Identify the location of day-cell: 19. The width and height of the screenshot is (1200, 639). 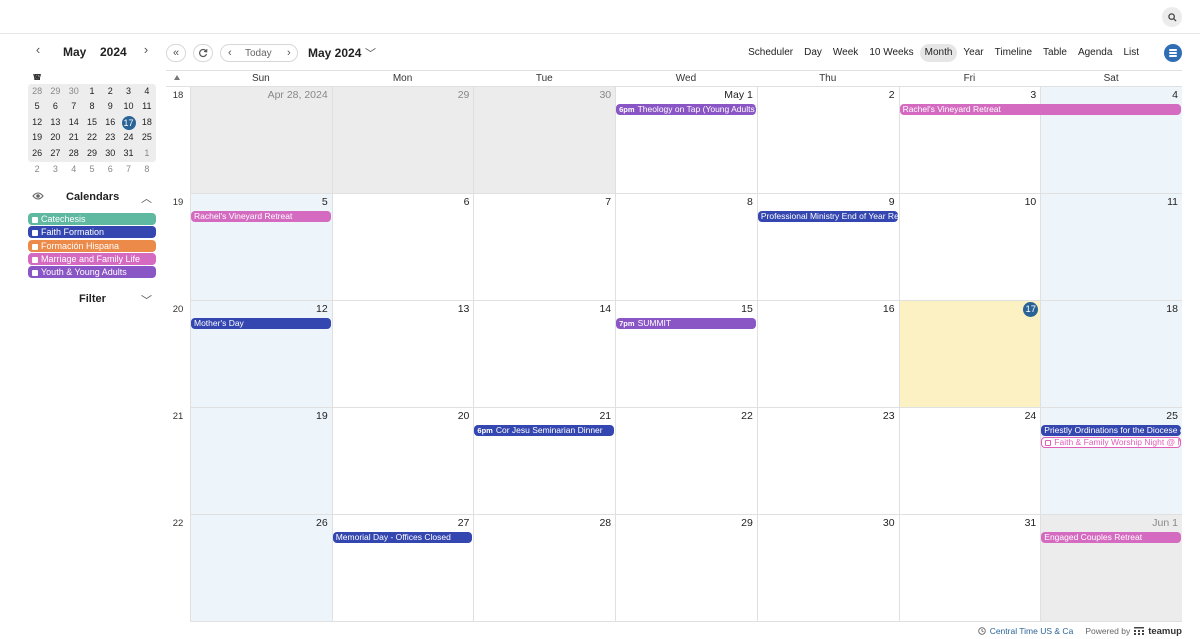
(261, 461).